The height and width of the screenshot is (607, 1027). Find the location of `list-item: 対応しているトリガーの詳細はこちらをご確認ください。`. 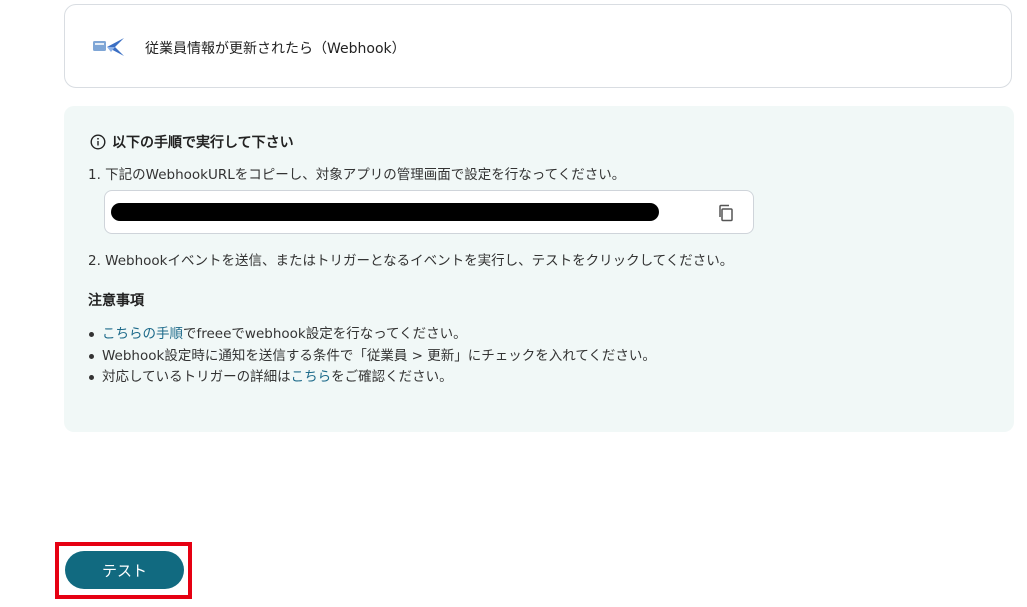

list-item: 対応しているトリガーの詳細はこちらをご確認ください。 is located at coordinates (372, 380).